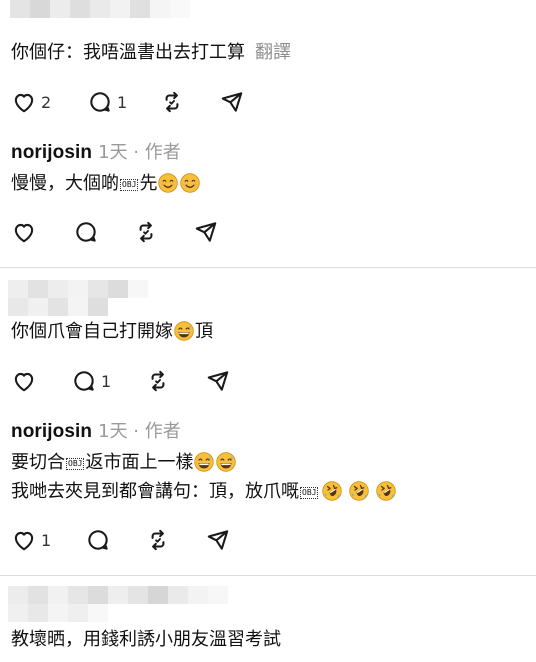 This screenshot has width=536, height=662. I want to click on comment-text: 你個仔：我唔溫書出去打工算 翻譯, so click(151, 52).